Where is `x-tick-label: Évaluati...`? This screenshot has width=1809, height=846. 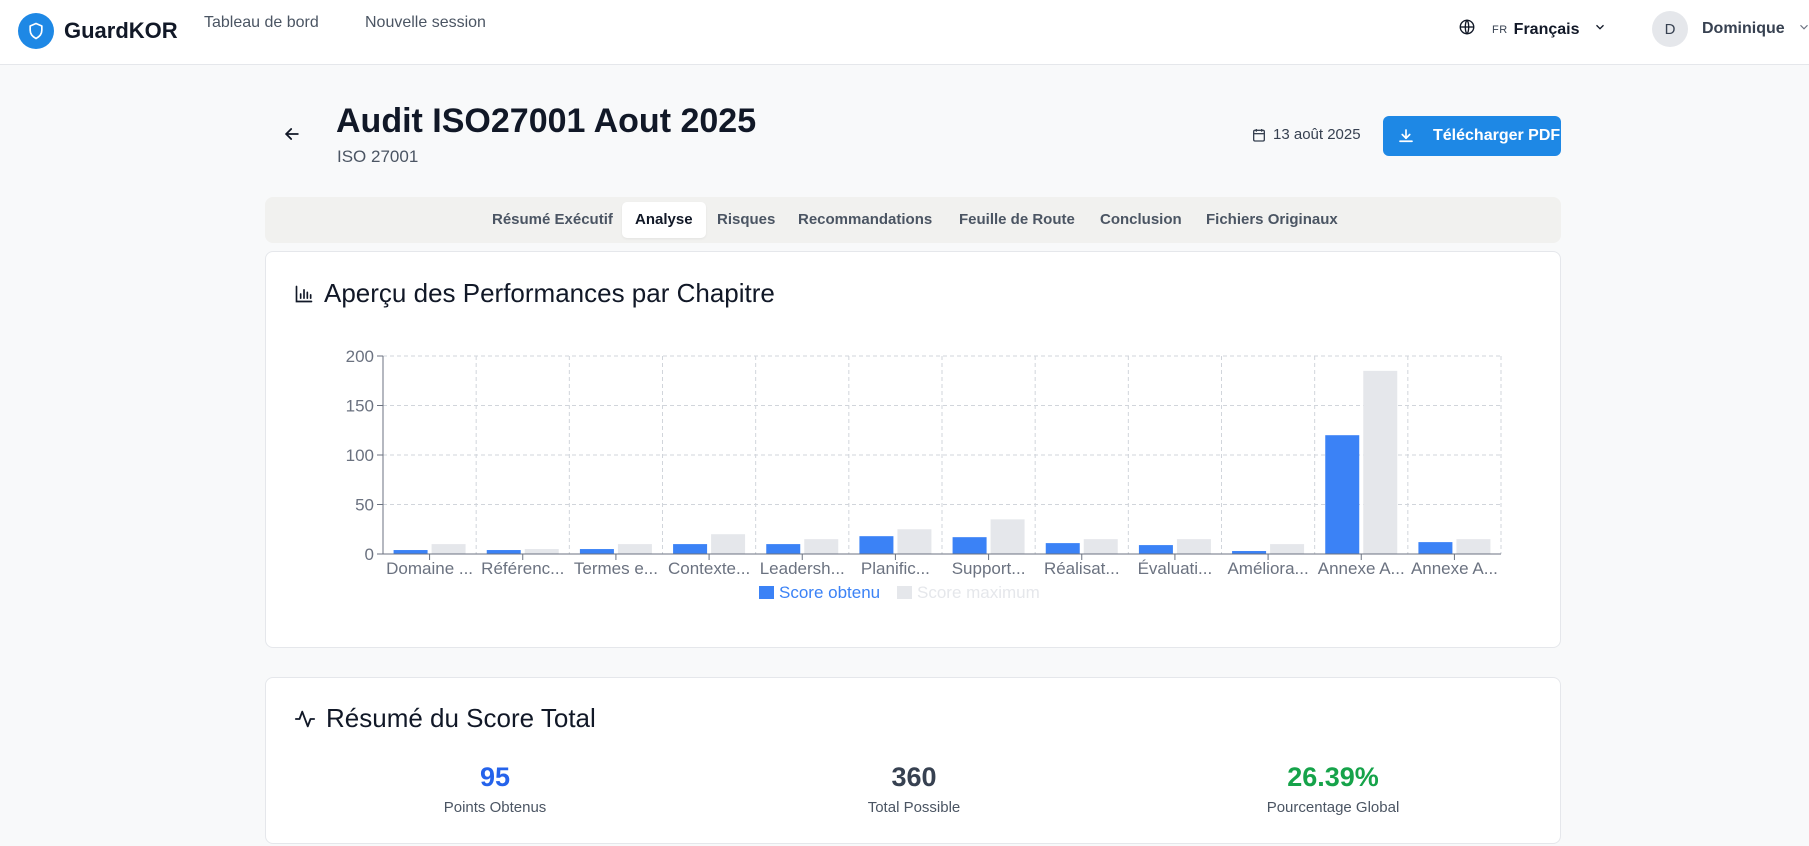 x-tick-label: Évaluati... is located at coordinates (1175, 568).